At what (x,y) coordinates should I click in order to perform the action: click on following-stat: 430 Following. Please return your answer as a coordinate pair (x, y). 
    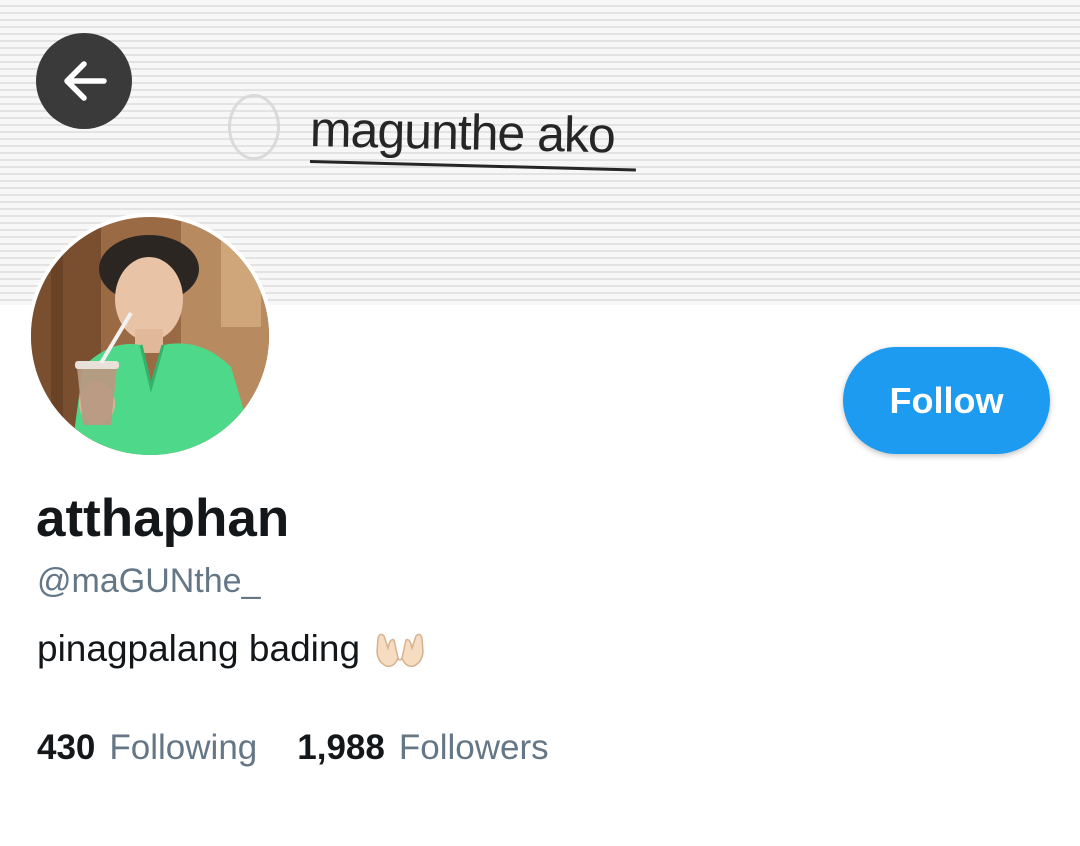
    Looking at the image, I should click on (147, 748).